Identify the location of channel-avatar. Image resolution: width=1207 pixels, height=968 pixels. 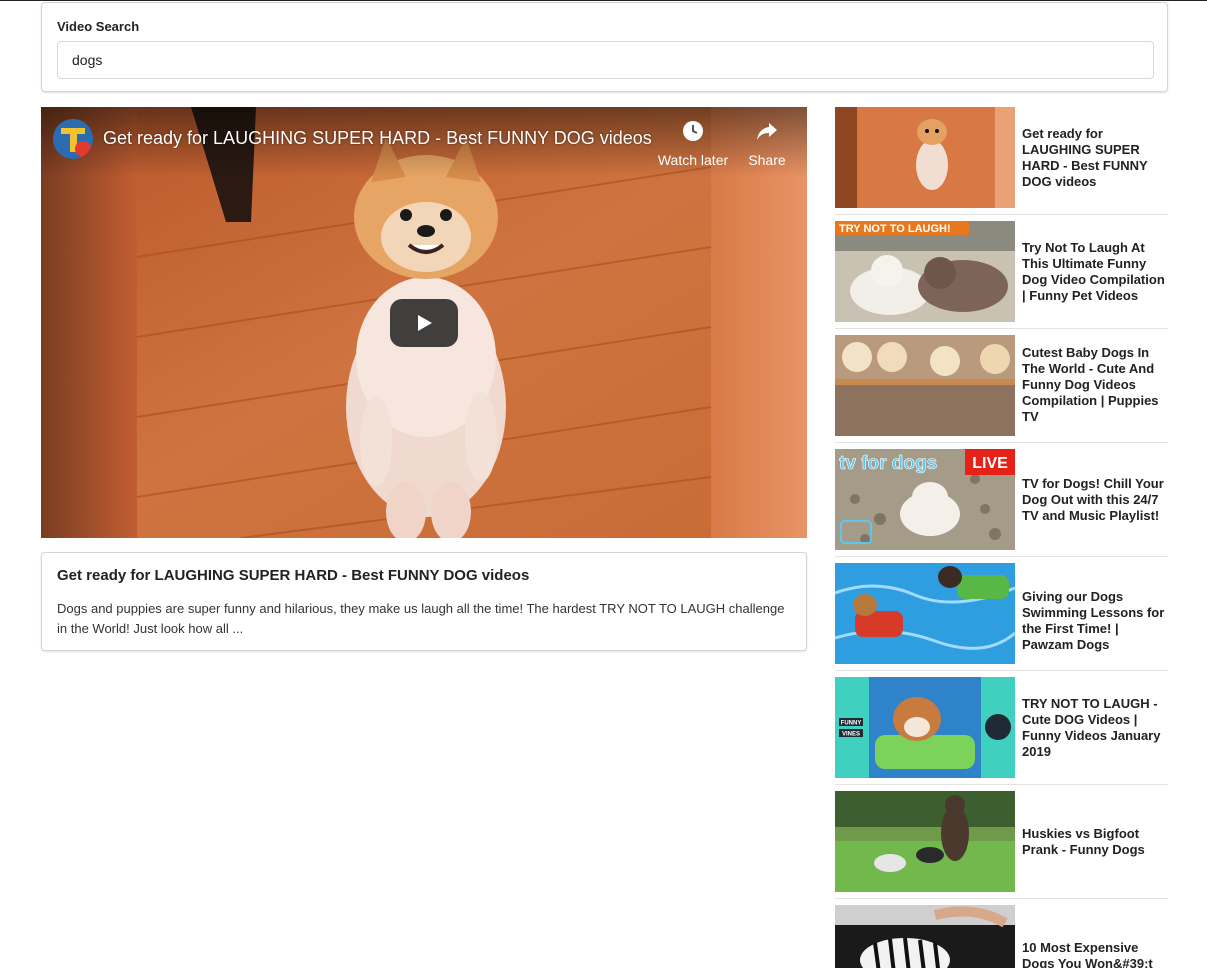
(73, 139).